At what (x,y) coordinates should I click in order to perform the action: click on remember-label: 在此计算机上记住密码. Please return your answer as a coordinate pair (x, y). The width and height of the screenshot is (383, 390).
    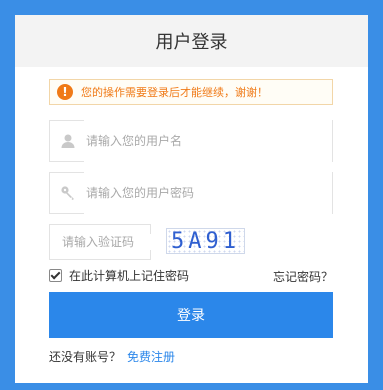
    Looking at the image, I should click on (129, 276).